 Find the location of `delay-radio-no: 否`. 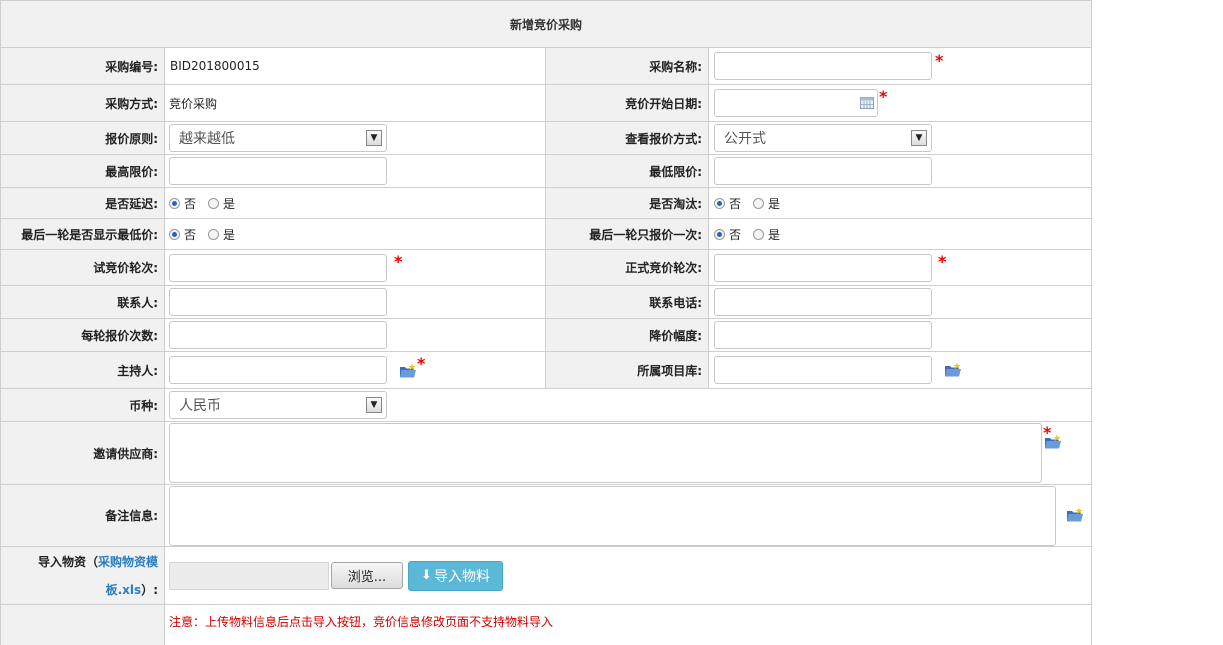

delay-radio-no: 否 is located at coordinates (182, 203).